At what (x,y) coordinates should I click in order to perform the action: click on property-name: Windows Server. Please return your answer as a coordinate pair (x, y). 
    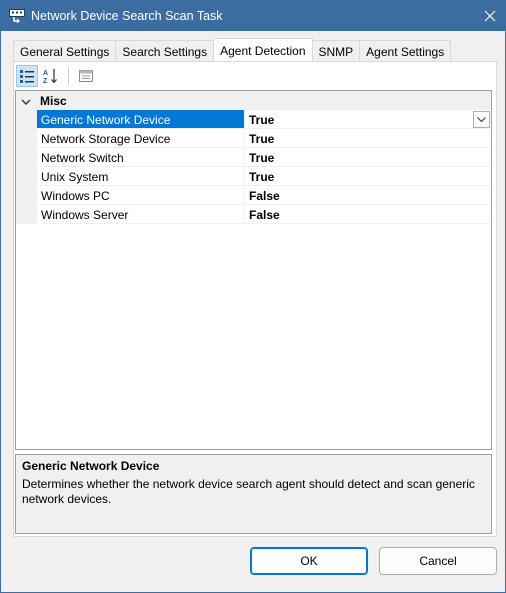
    Looking at the image, I should click on (141, 214).